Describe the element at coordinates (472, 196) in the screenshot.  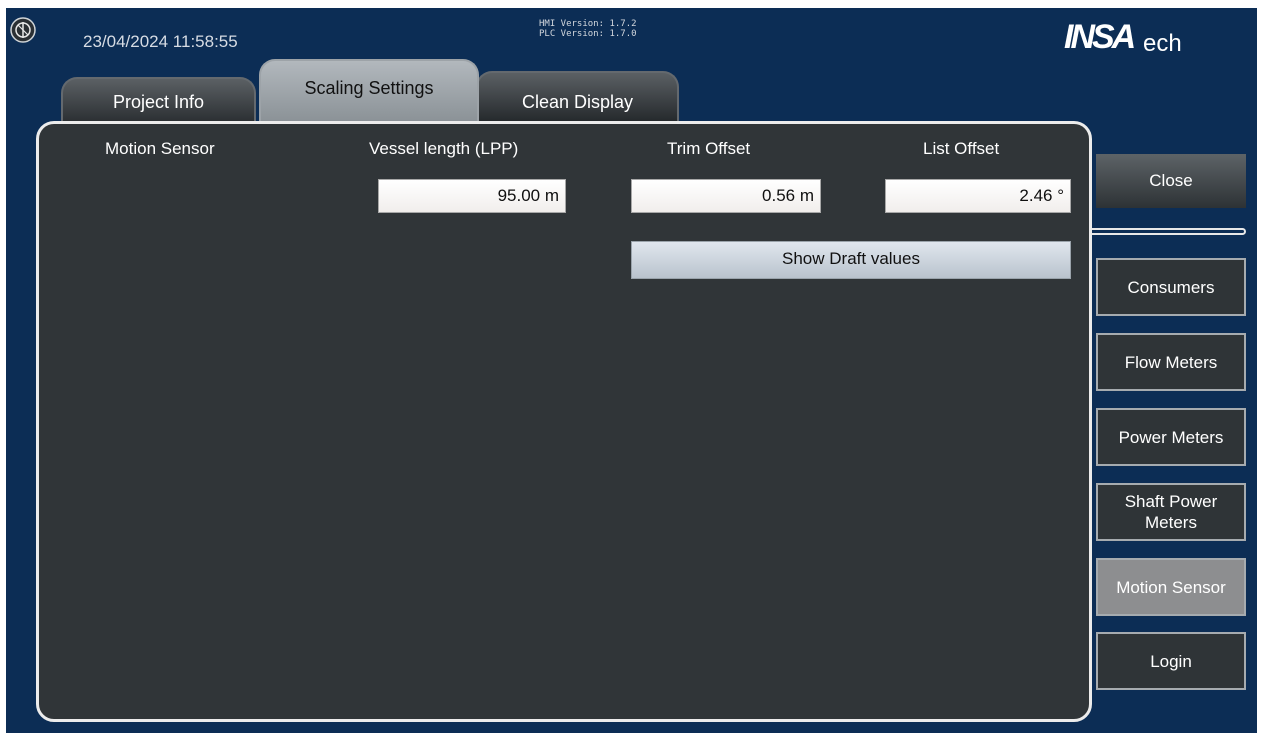
I see `vessel-length-field: 95.00 m` at that location.